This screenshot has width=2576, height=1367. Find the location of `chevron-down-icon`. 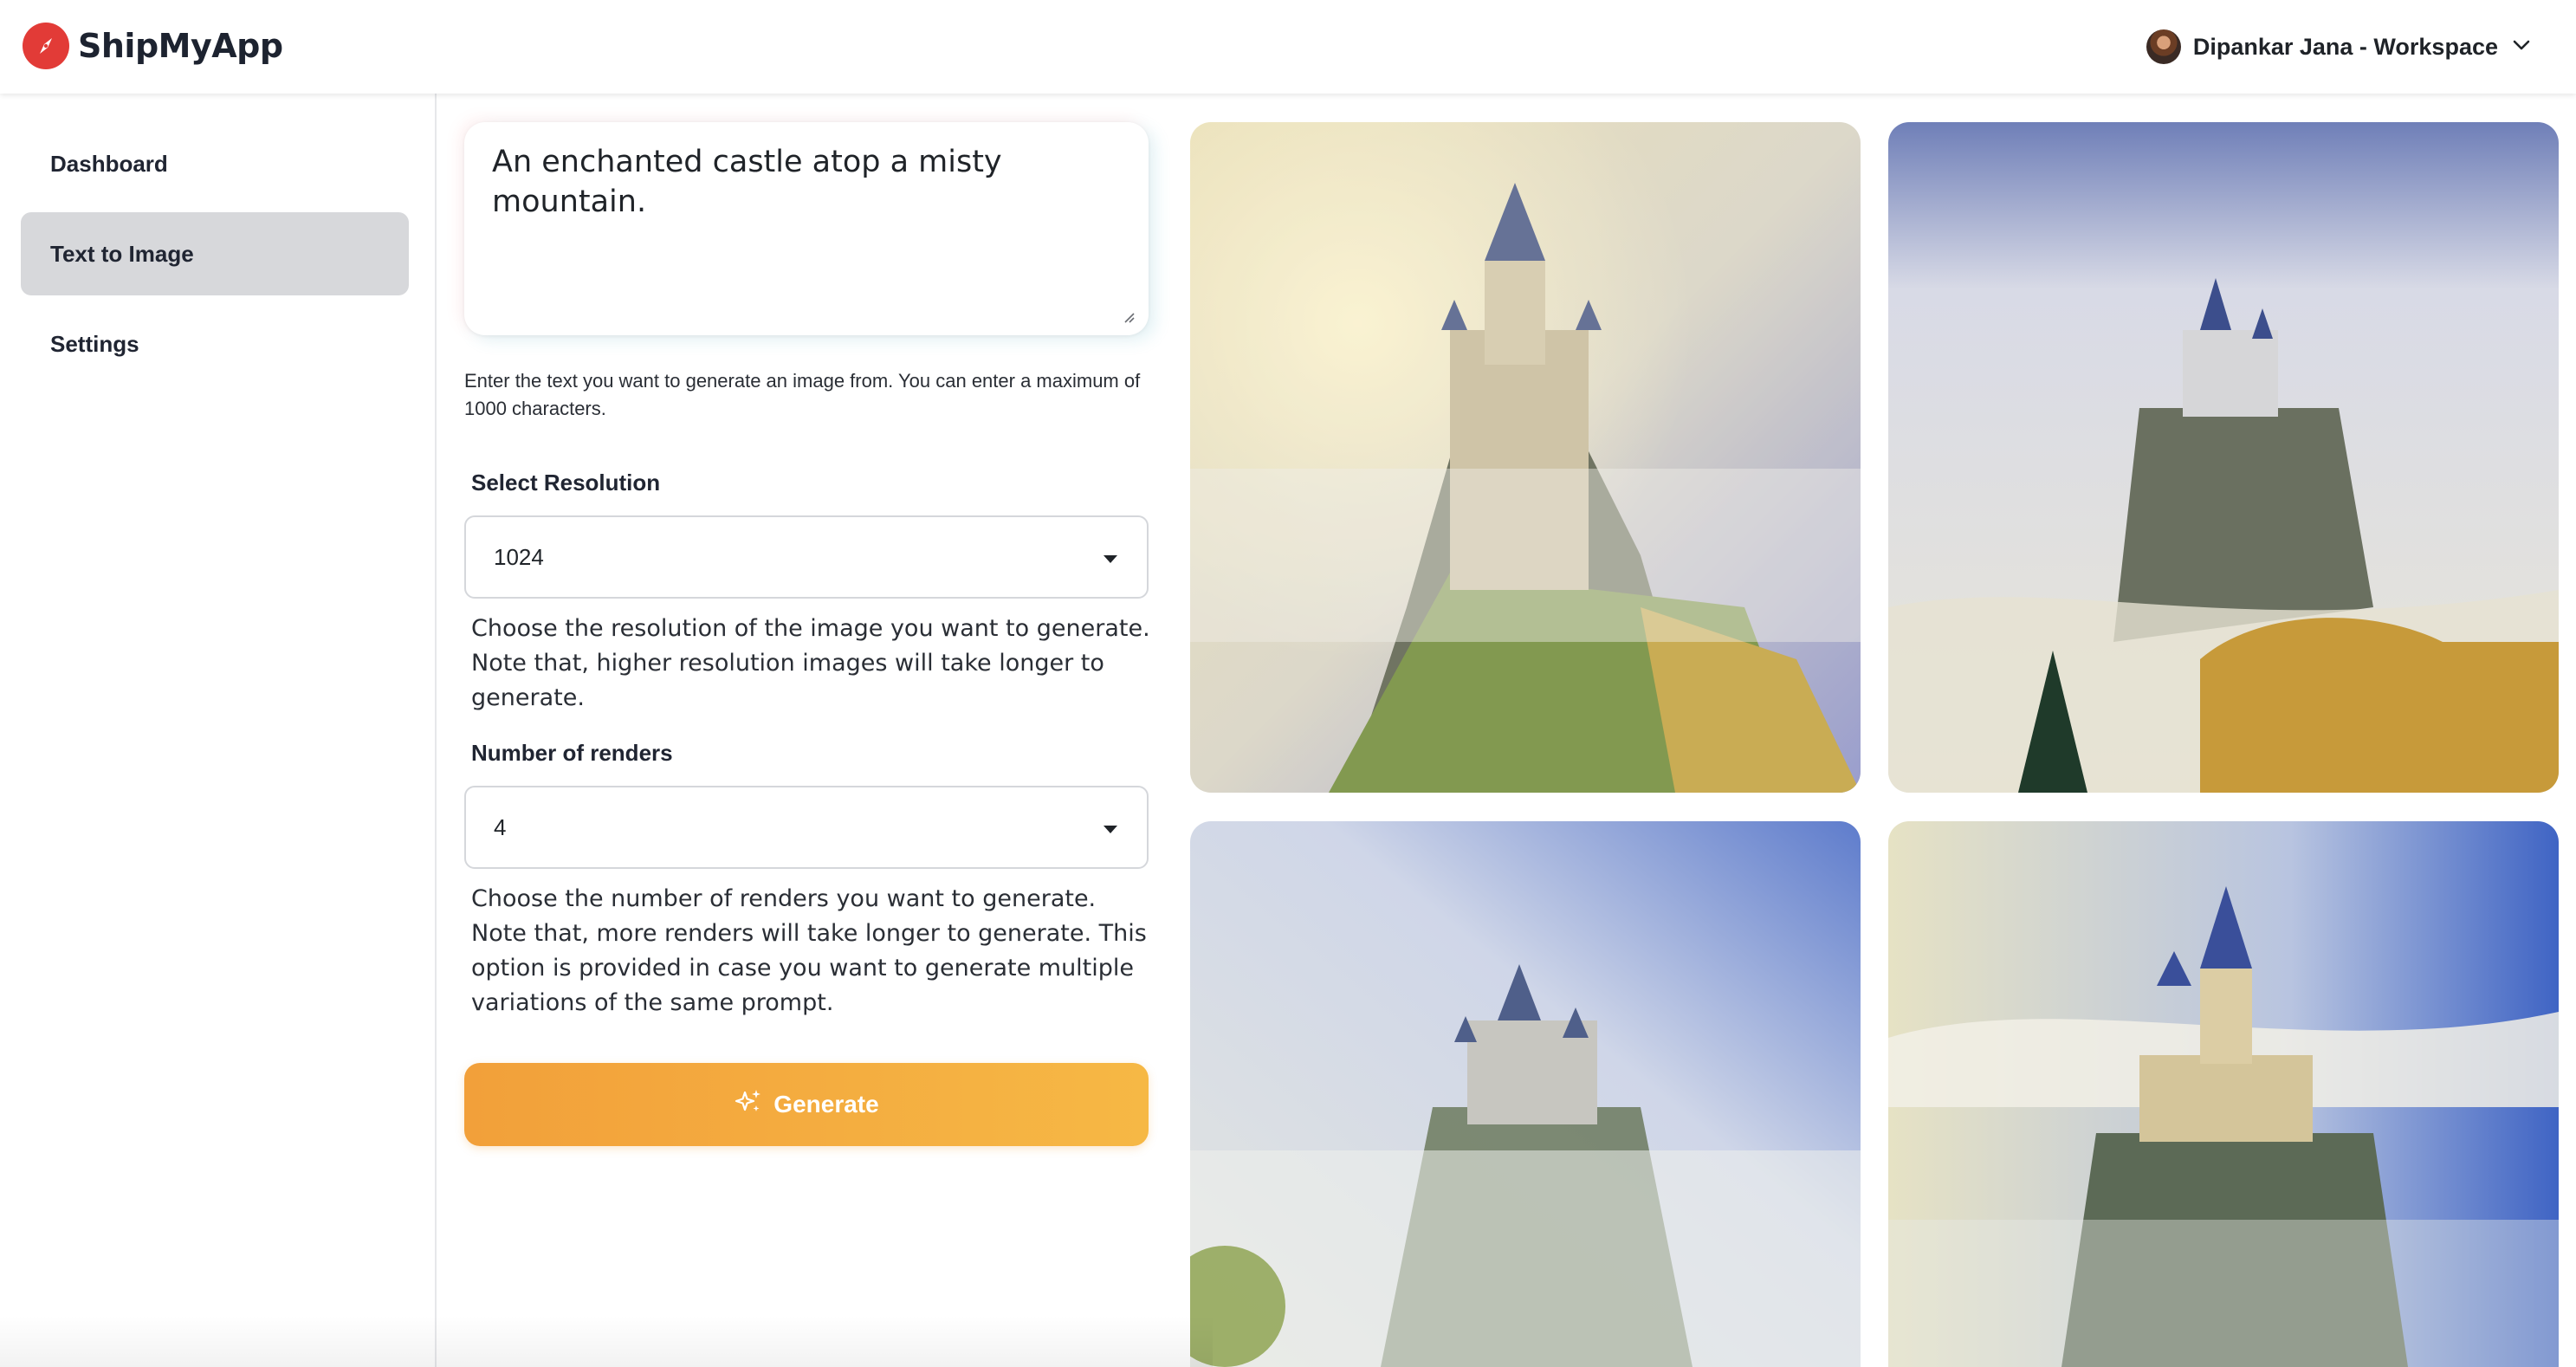

chevron-down-icon is located at coordinates (2521, 47).